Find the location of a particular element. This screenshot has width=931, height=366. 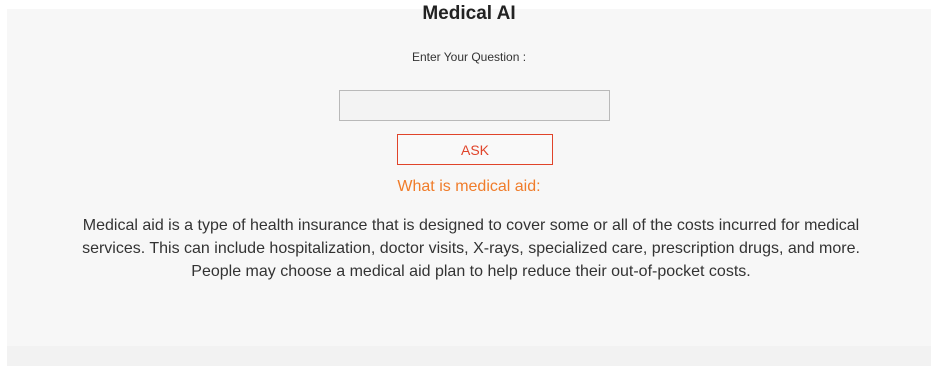

answer-heading: What is medical aid: is located at coordinates (469, 186).